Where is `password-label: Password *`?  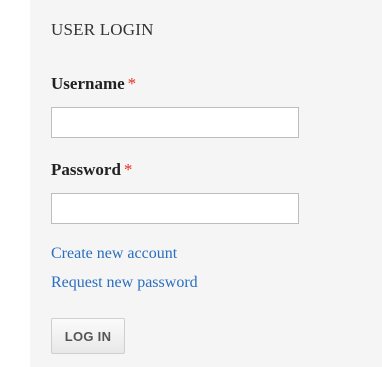 password-label: Password * is located at coordinates (91, 170).